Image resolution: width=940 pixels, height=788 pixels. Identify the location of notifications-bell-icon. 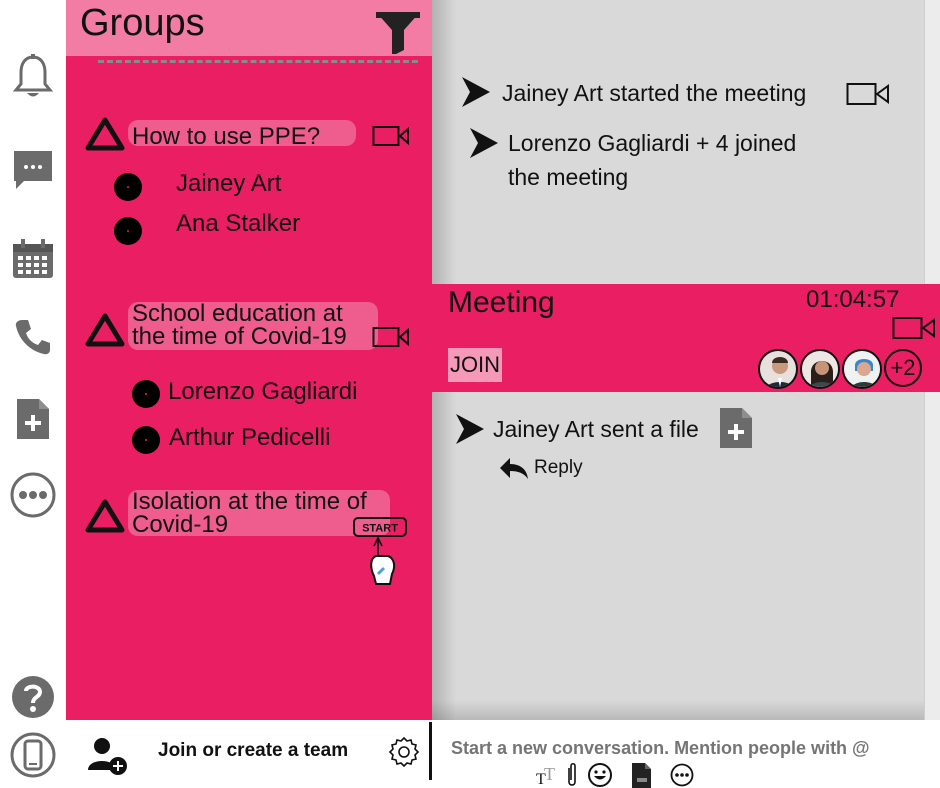
(33, 77).